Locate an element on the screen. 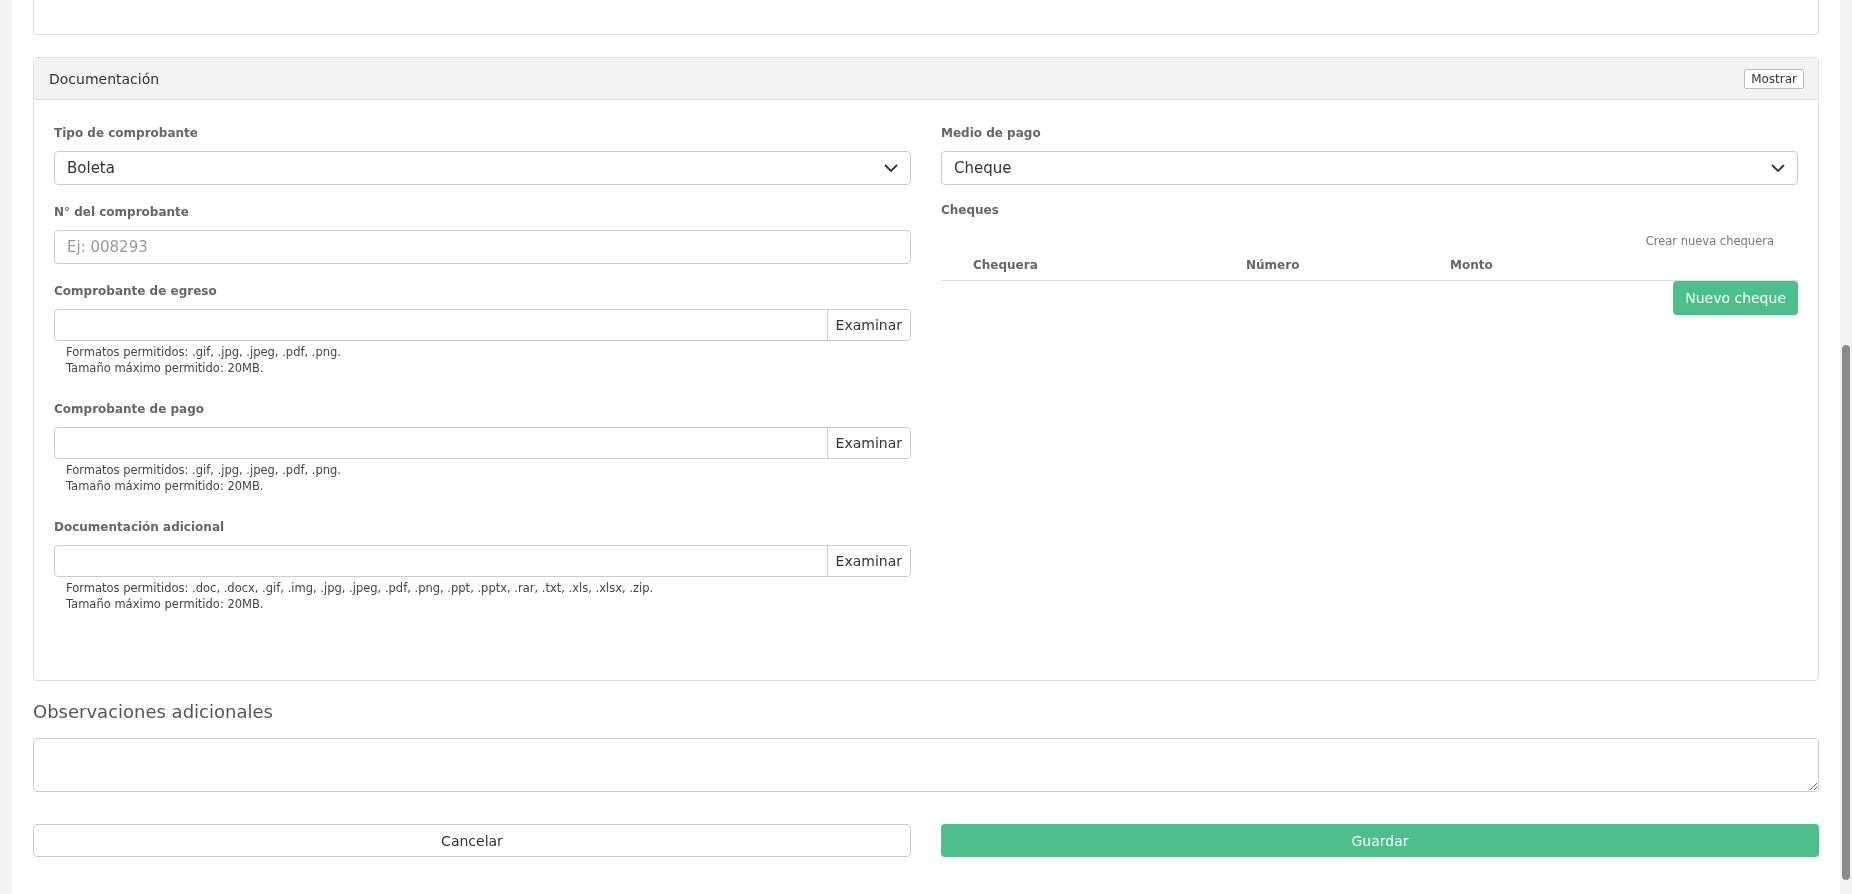 The height and width of the screenshot is (894, 1852). field-label: N° del comprobante is located at coordinates (122, 212).